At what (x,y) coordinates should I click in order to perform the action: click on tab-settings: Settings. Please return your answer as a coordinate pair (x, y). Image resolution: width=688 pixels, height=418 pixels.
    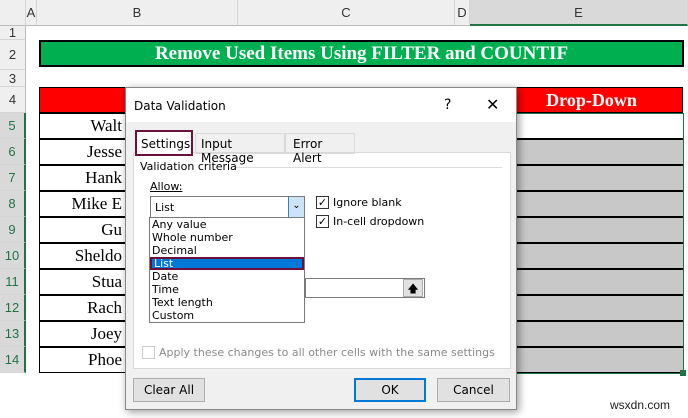
    Looking at the image, I should click on (164, 143).